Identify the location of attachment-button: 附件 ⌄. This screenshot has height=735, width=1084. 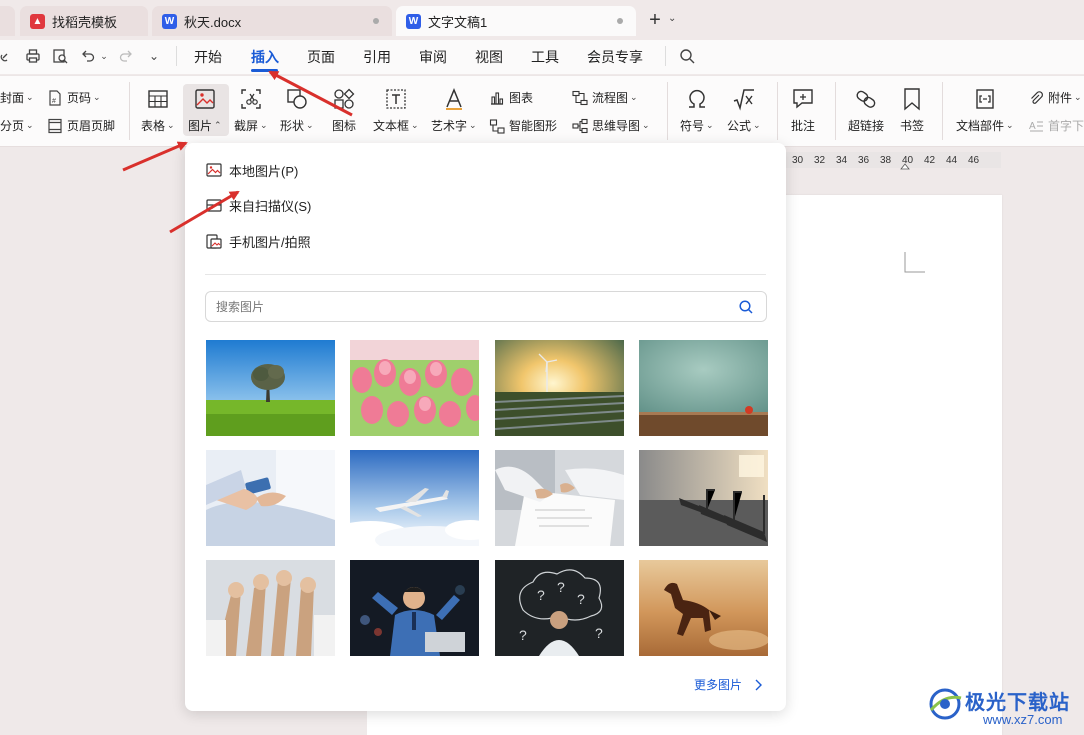
(1055, 97).